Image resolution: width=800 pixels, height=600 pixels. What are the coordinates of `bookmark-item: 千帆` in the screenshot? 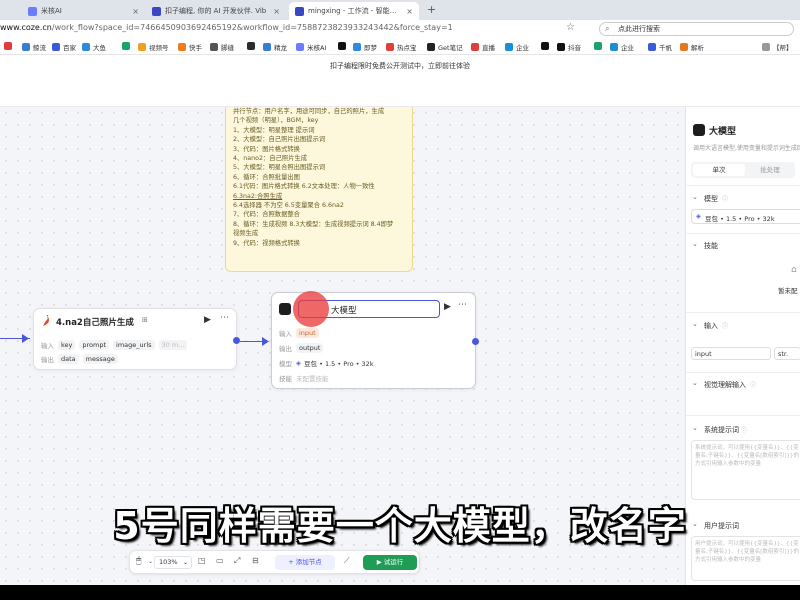 It's located at (660, 47).